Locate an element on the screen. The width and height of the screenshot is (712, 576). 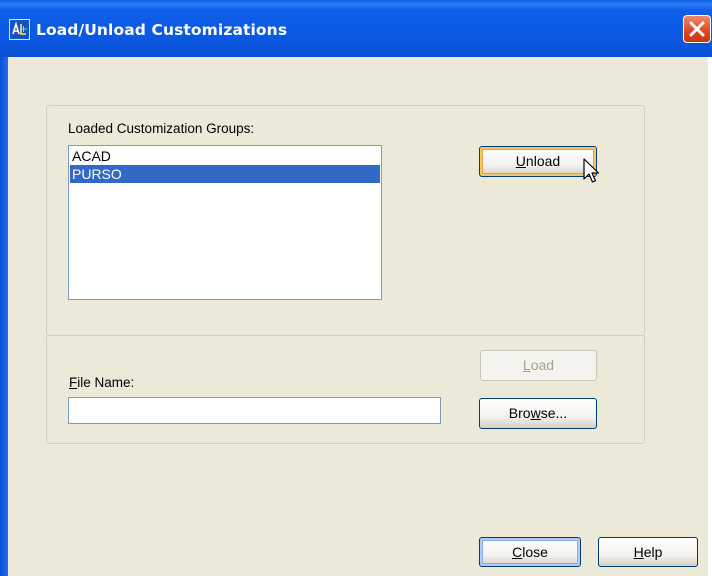
list-item-purso: PURSO is located at coordinates (225, 174).